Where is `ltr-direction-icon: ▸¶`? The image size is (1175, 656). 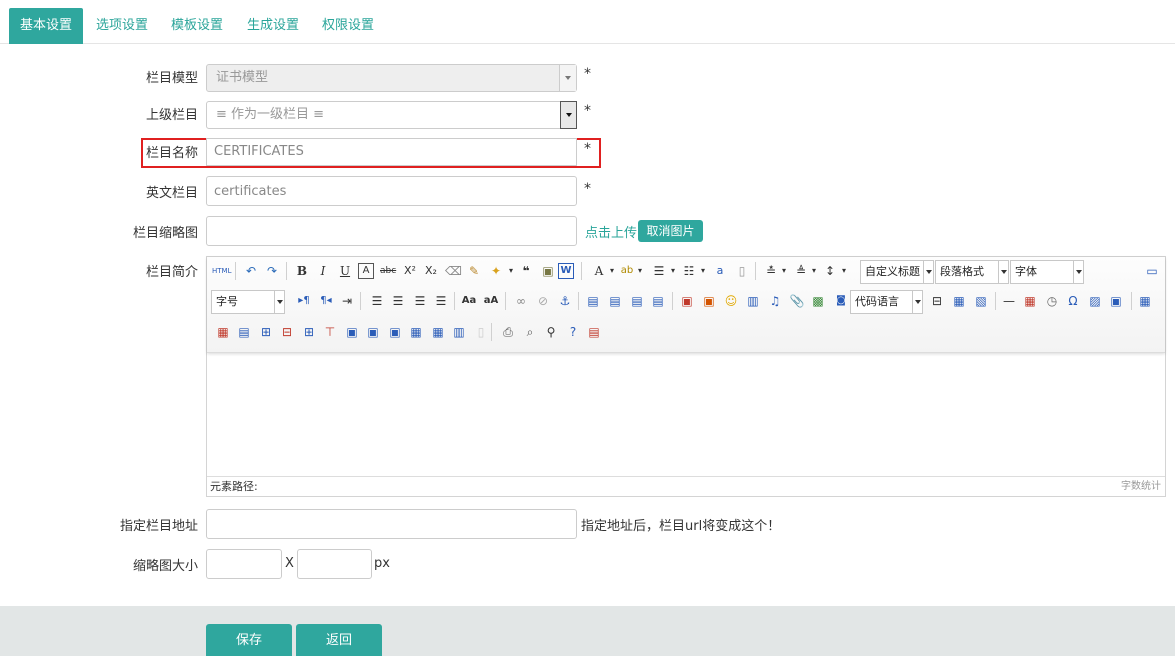 ltr-direction-icon: ▸¶ is located at coordinates (304, 301).